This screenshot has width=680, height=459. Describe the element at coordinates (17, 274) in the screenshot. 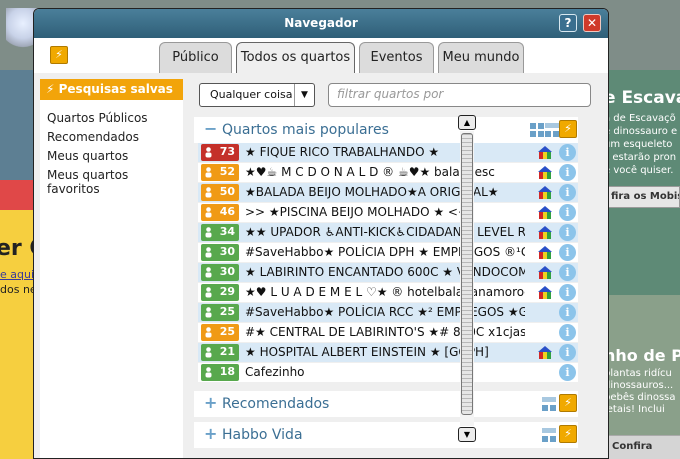

I see `background-left-link: e aqui` at that location.